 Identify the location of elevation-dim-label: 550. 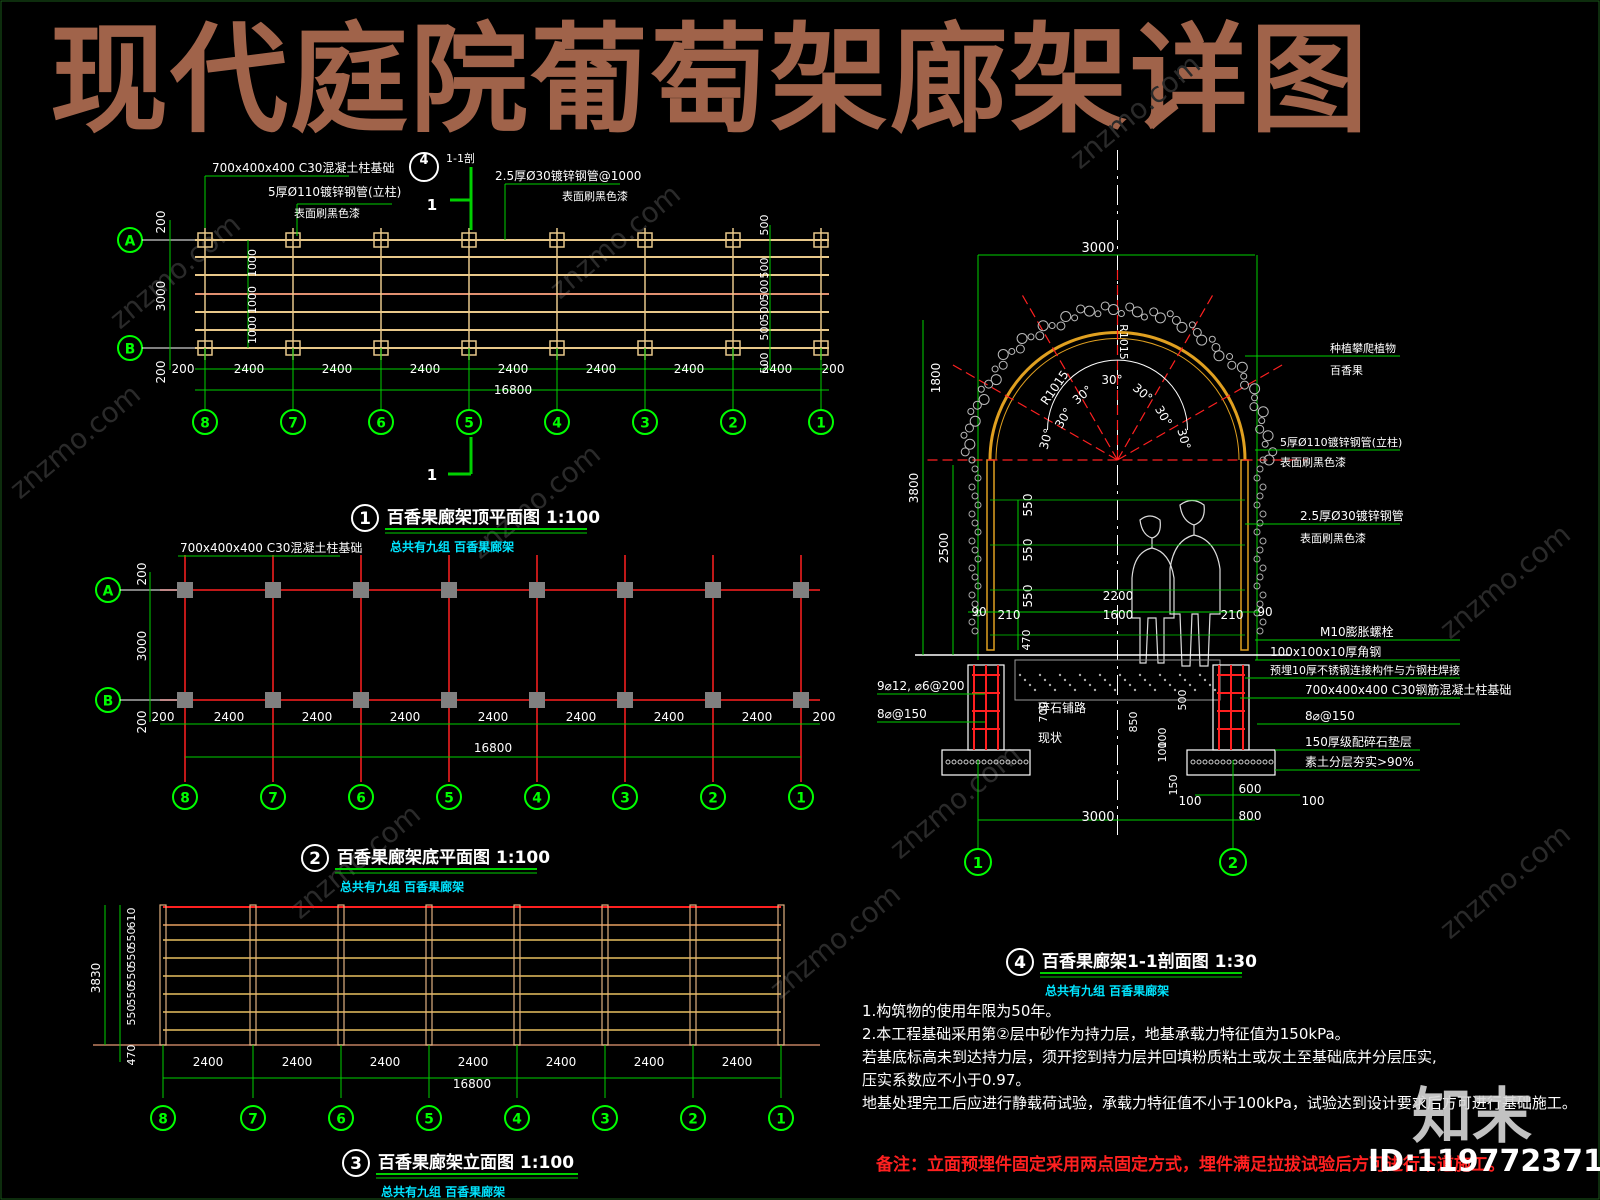
(131, 938).